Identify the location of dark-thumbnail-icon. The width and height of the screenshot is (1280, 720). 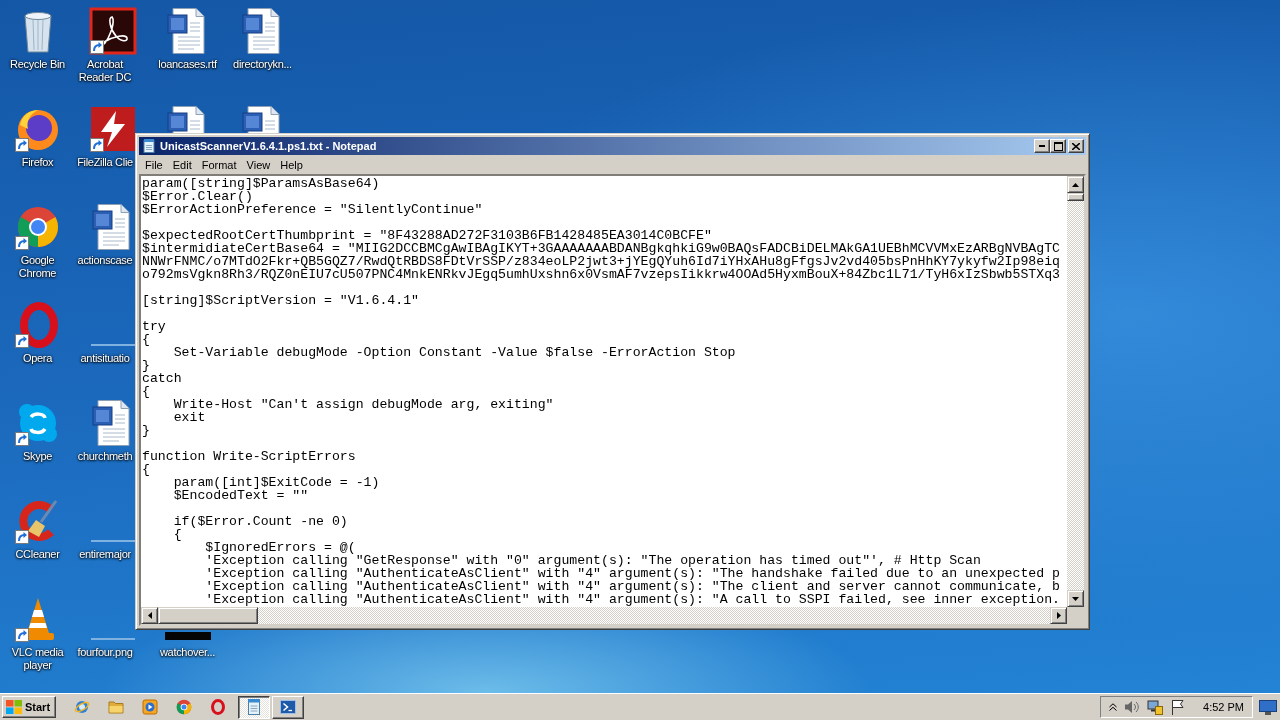
(187, 636).